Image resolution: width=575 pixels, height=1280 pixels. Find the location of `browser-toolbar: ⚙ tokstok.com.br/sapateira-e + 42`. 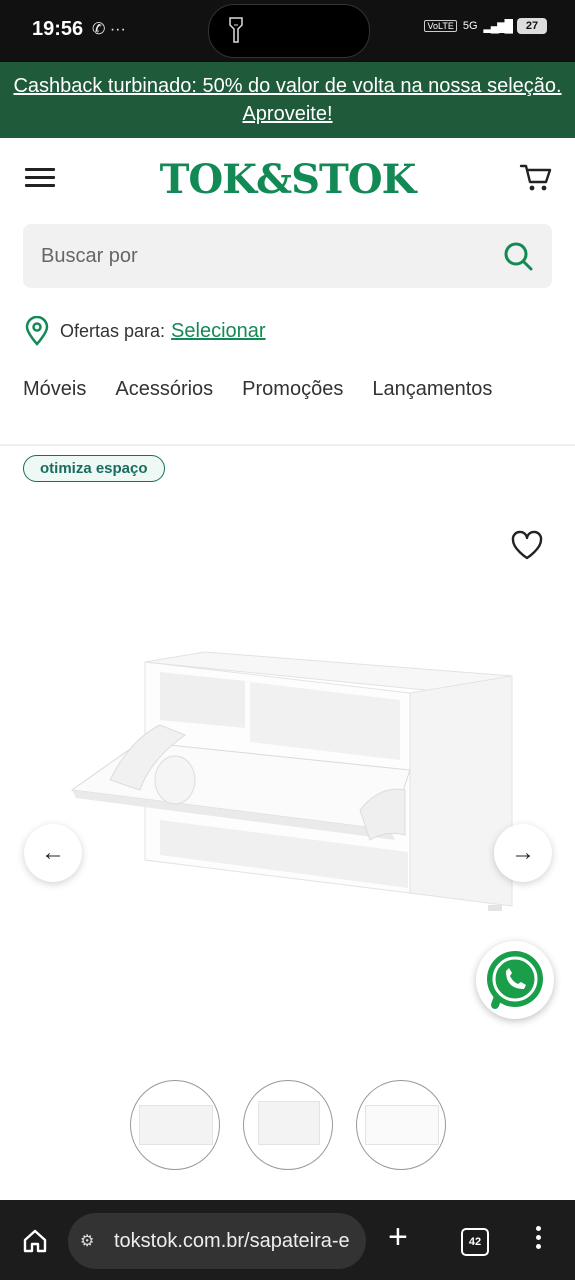

browser-toolbar: ⚙ tokstok.com.br/sapateira-e + 42 is located at coordinates (287, 1240).